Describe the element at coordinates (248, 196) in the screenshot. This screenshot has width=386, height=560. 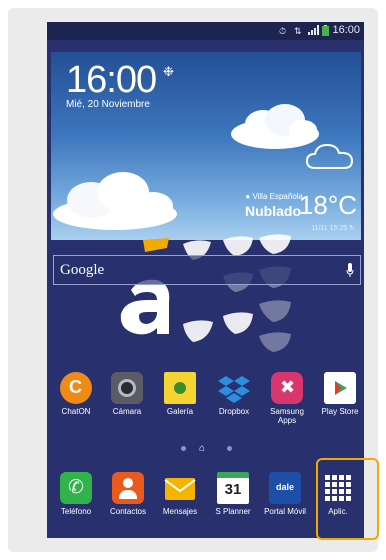
I see `location-pin-icon: ●` at that location.